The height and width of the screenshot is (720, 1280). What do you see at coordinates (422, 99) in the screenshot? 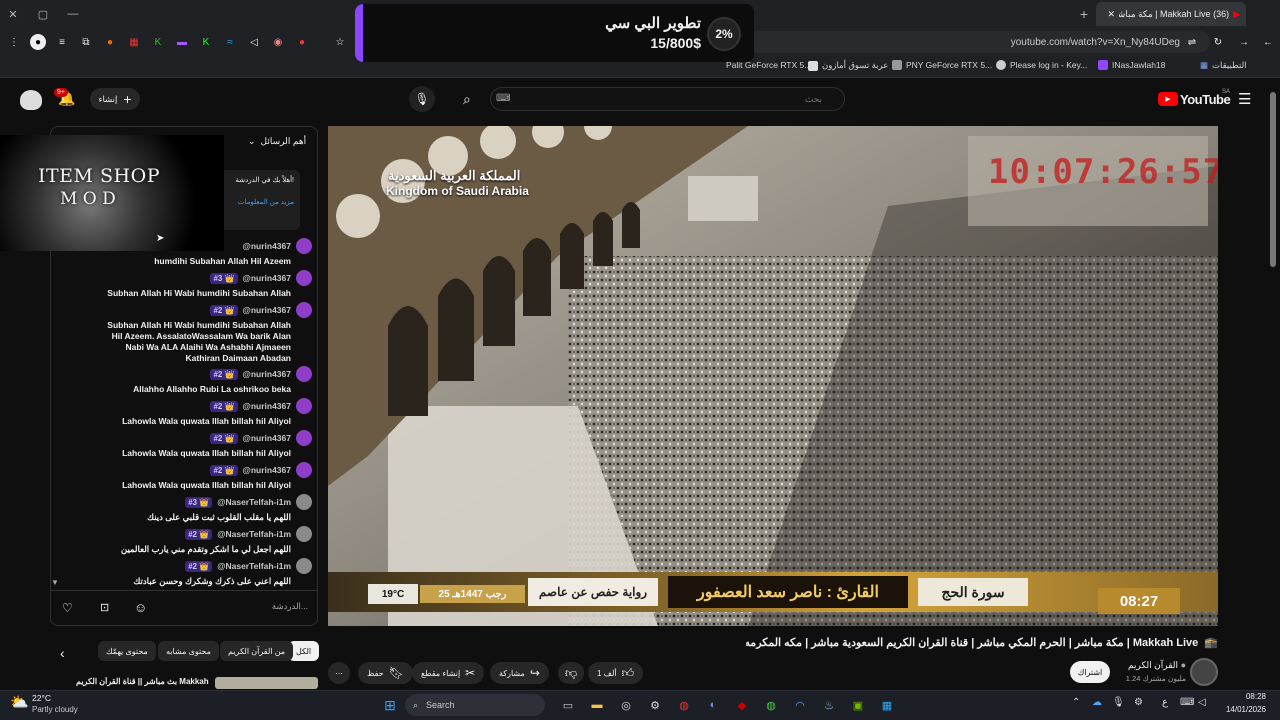
I see `voice-search-icon: 🎙` at bounding box center [422, 99].